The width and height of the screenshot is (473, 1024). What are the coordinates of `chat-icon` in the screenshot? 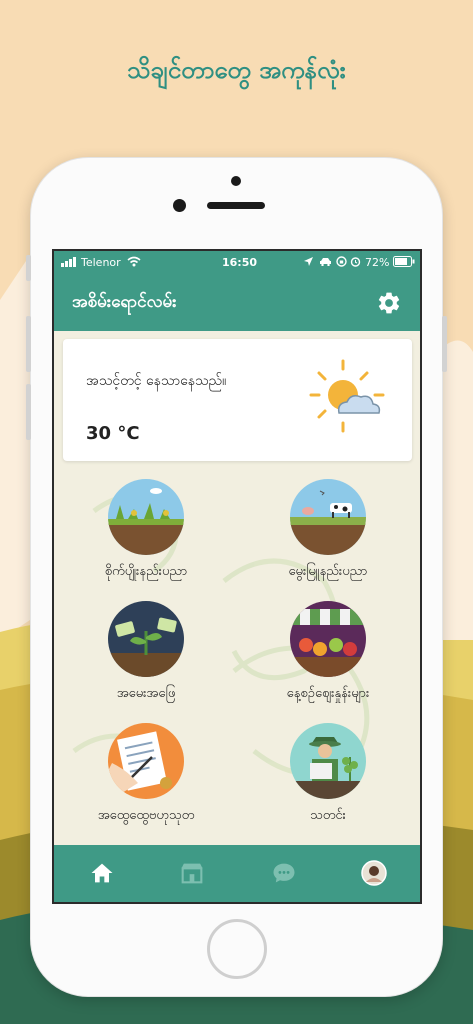 It's located at (284, 873).